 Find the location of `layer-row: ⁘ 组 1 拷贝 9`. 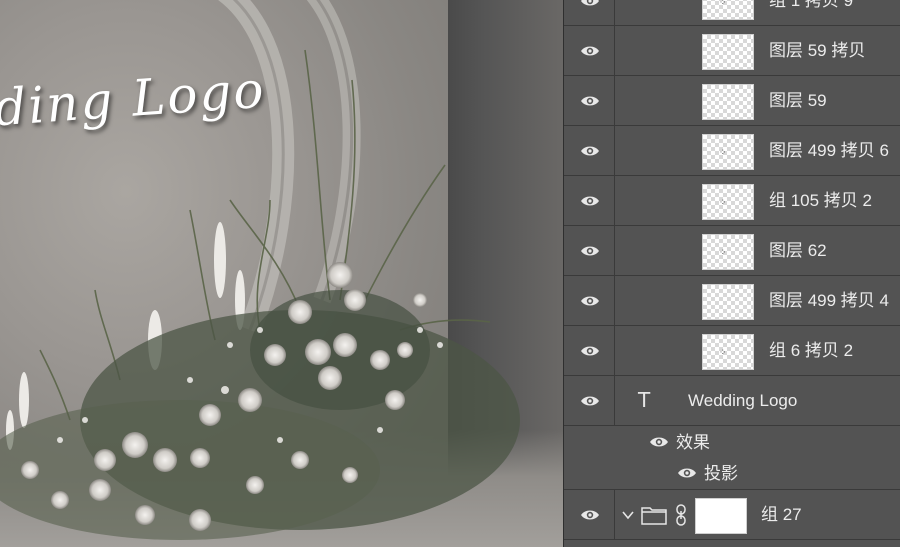

layer-row: ⁘ 组 1 拷贝 9 is located at coordinates (732, 13).